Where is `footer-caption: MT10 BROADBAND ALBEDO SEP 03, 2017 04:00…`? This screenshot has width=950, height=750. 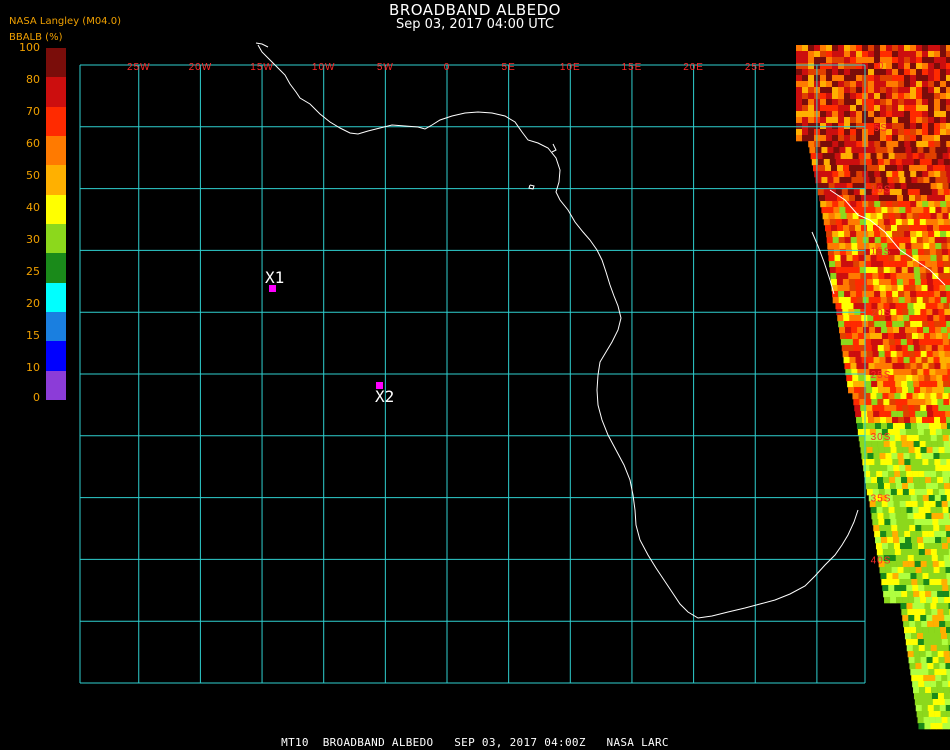
footer-caption: MT10 BROADBAND ALBEDO SEP 03, 2017 04:00… is located at coordinates (475, 742).